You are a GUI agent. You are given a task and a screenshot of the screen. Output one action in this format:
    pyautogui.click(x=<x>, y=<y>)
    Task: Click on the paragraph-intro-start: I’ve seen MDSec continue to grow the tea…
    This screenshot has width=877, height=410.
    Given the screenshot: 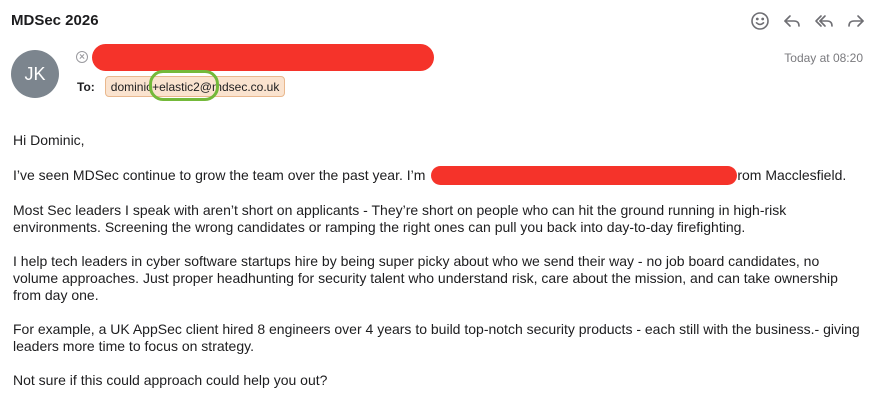 What is the action you would take?
    pyautogui.click(x=221, y=175)
    